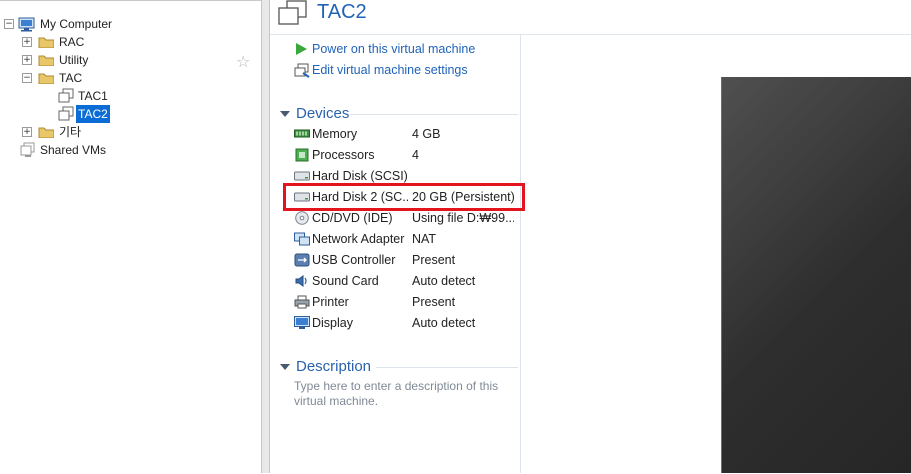 Image resolution: width=911 pixels, height=474 pixels. I want to click on tree-label-selected: TAC2, so click(93, 114).